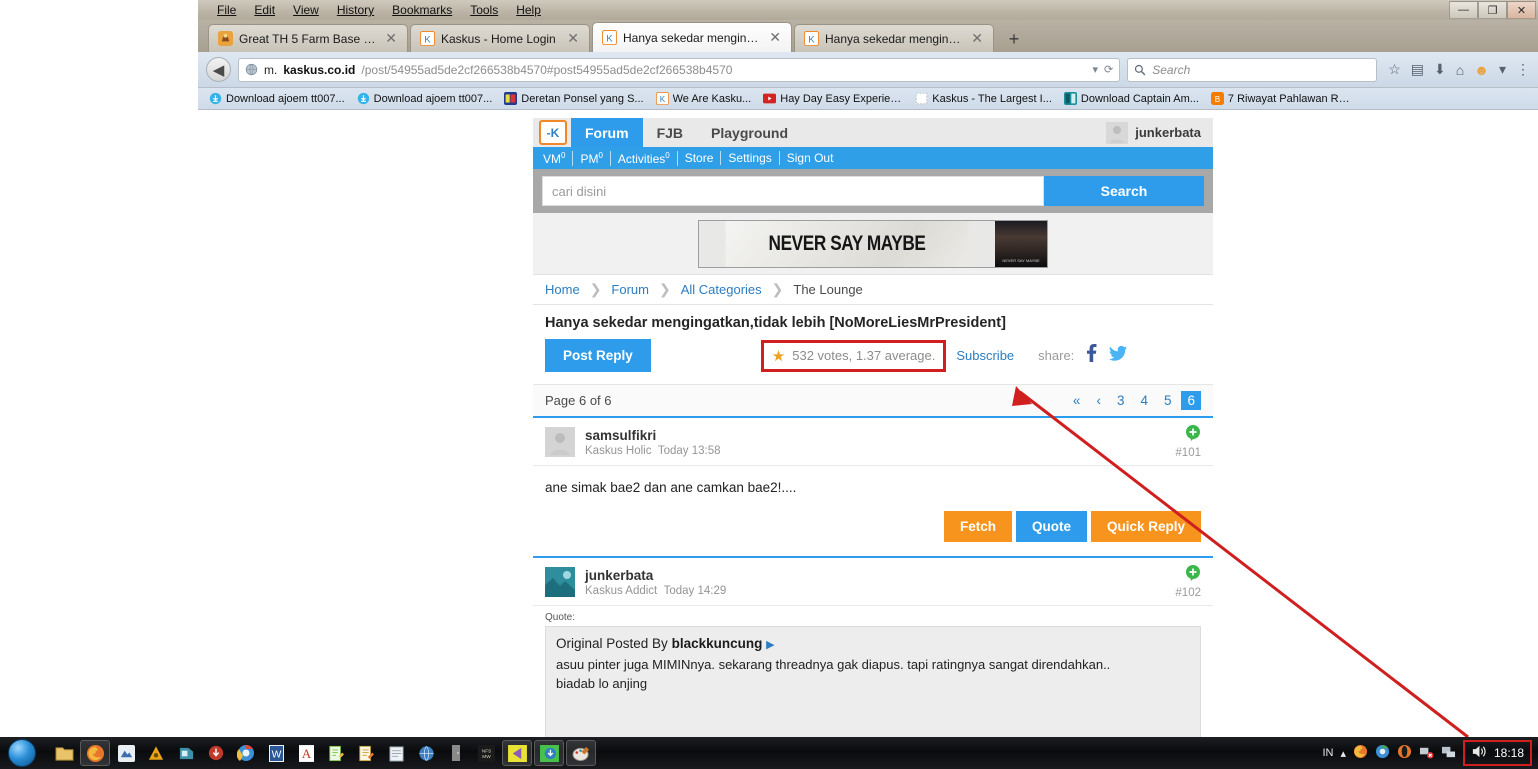  Describe the element at coordinates (1014, 39) in the screenshot. I see `new-tab-button: +` at that location.